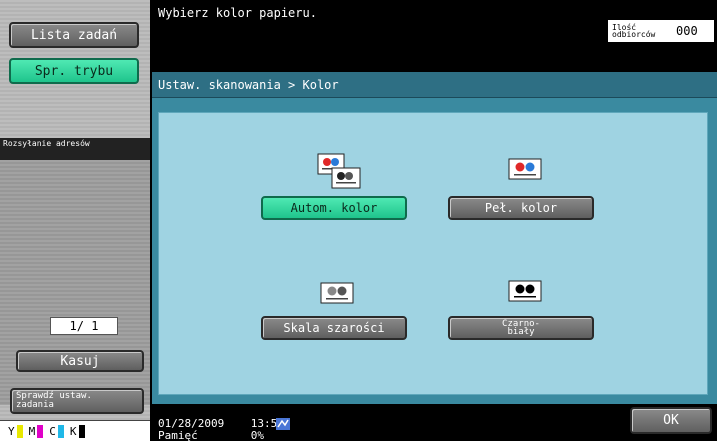 This screenshot has width=717, height=442. Describe the element at coordinates (337, 293) in the screenshot. I see `grayscale-icon` at that location.